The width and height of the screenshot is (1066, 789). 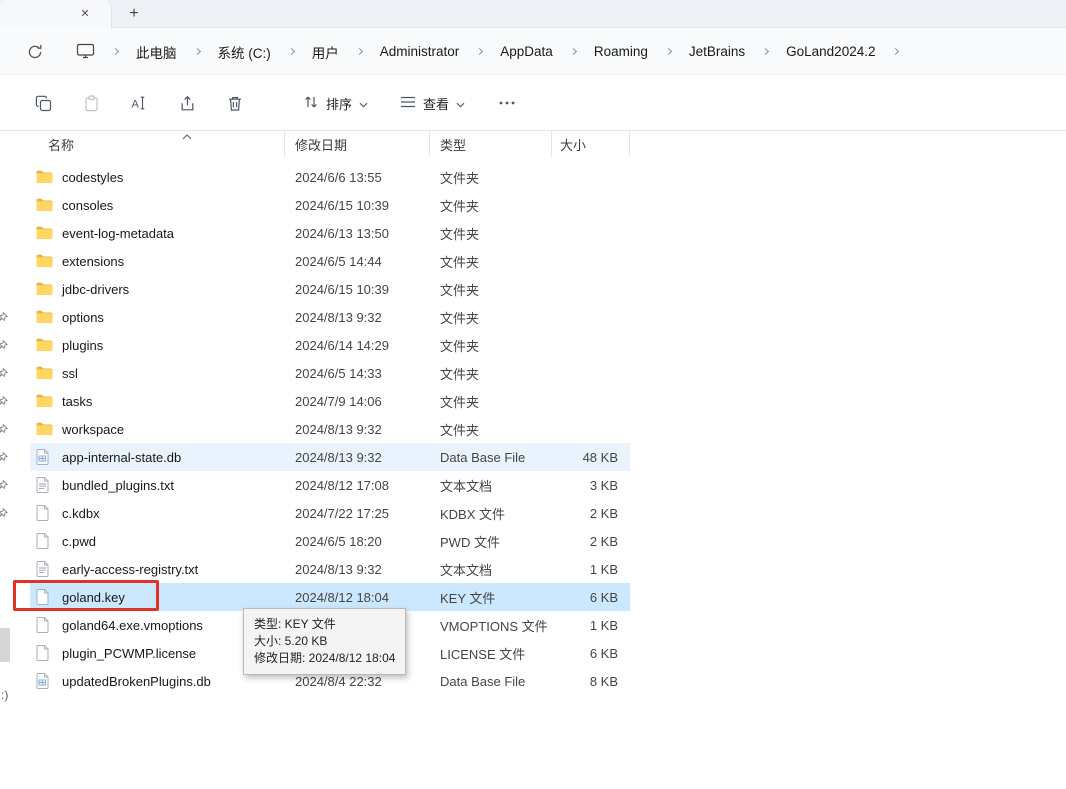 What do you see at coordinates (460, 103) in the screenshot?
I see `chevron-down-icon` at bounding box center [460, 103].